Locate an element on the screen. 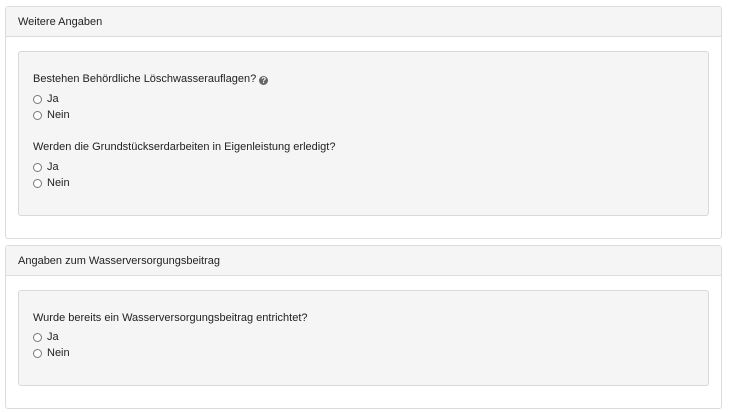 The height and width of the screenshot is (412, 730). radio-loeschwasser-nein: Nein is located at coordinates (51, 115).